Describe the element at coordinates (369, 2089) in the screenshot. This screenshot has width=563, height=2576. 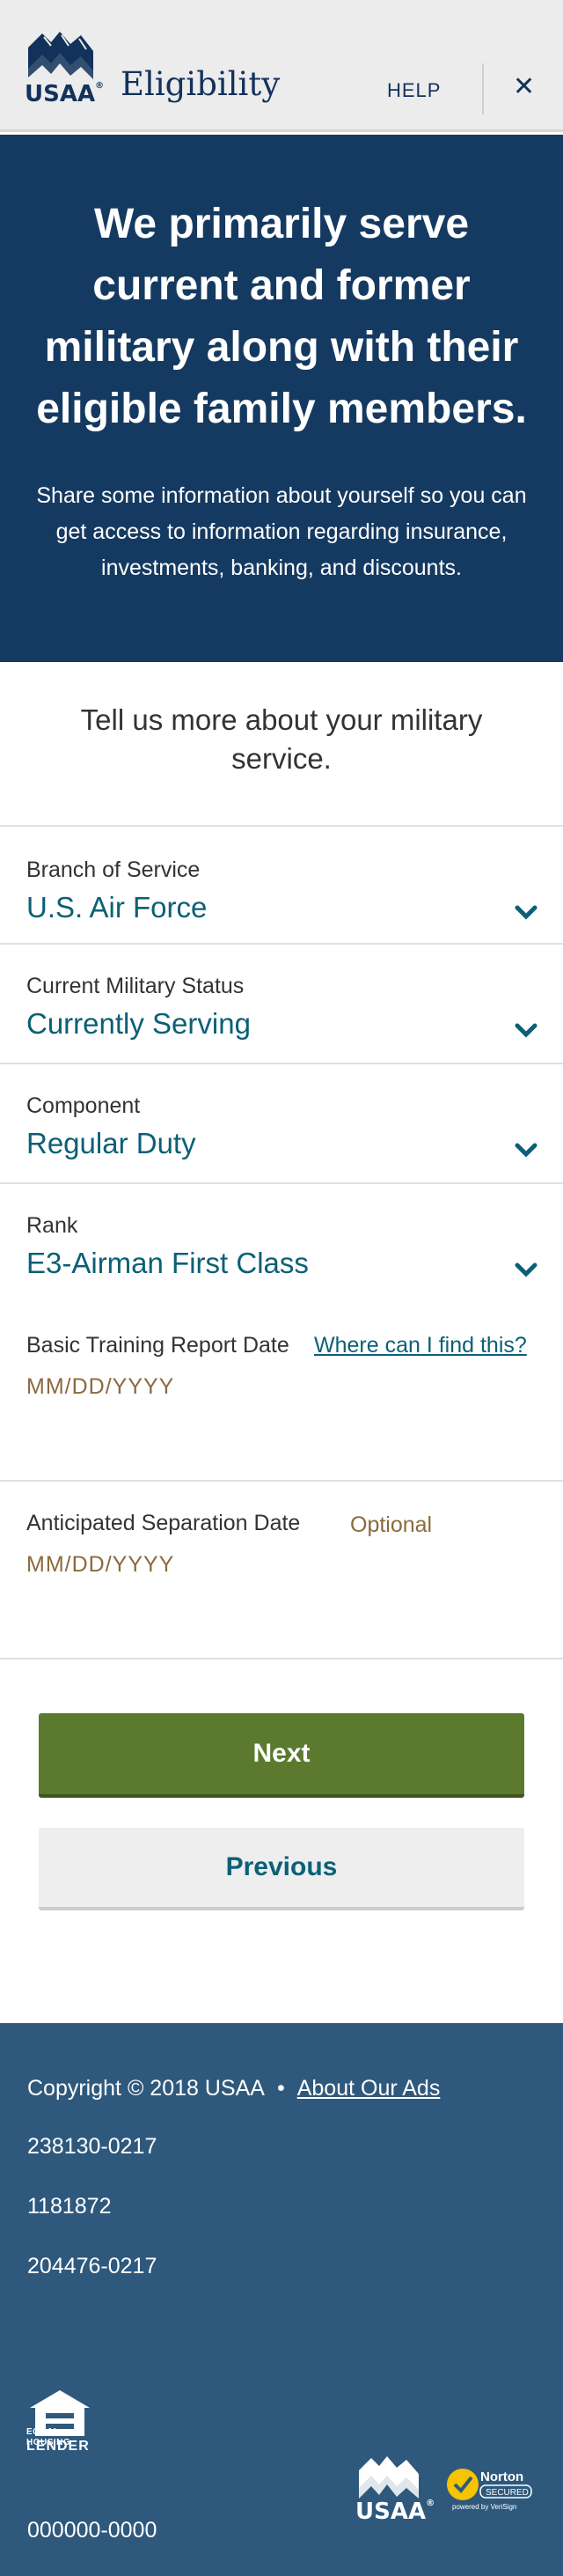
I see `about-ads-link: About Our Ads` at that location.